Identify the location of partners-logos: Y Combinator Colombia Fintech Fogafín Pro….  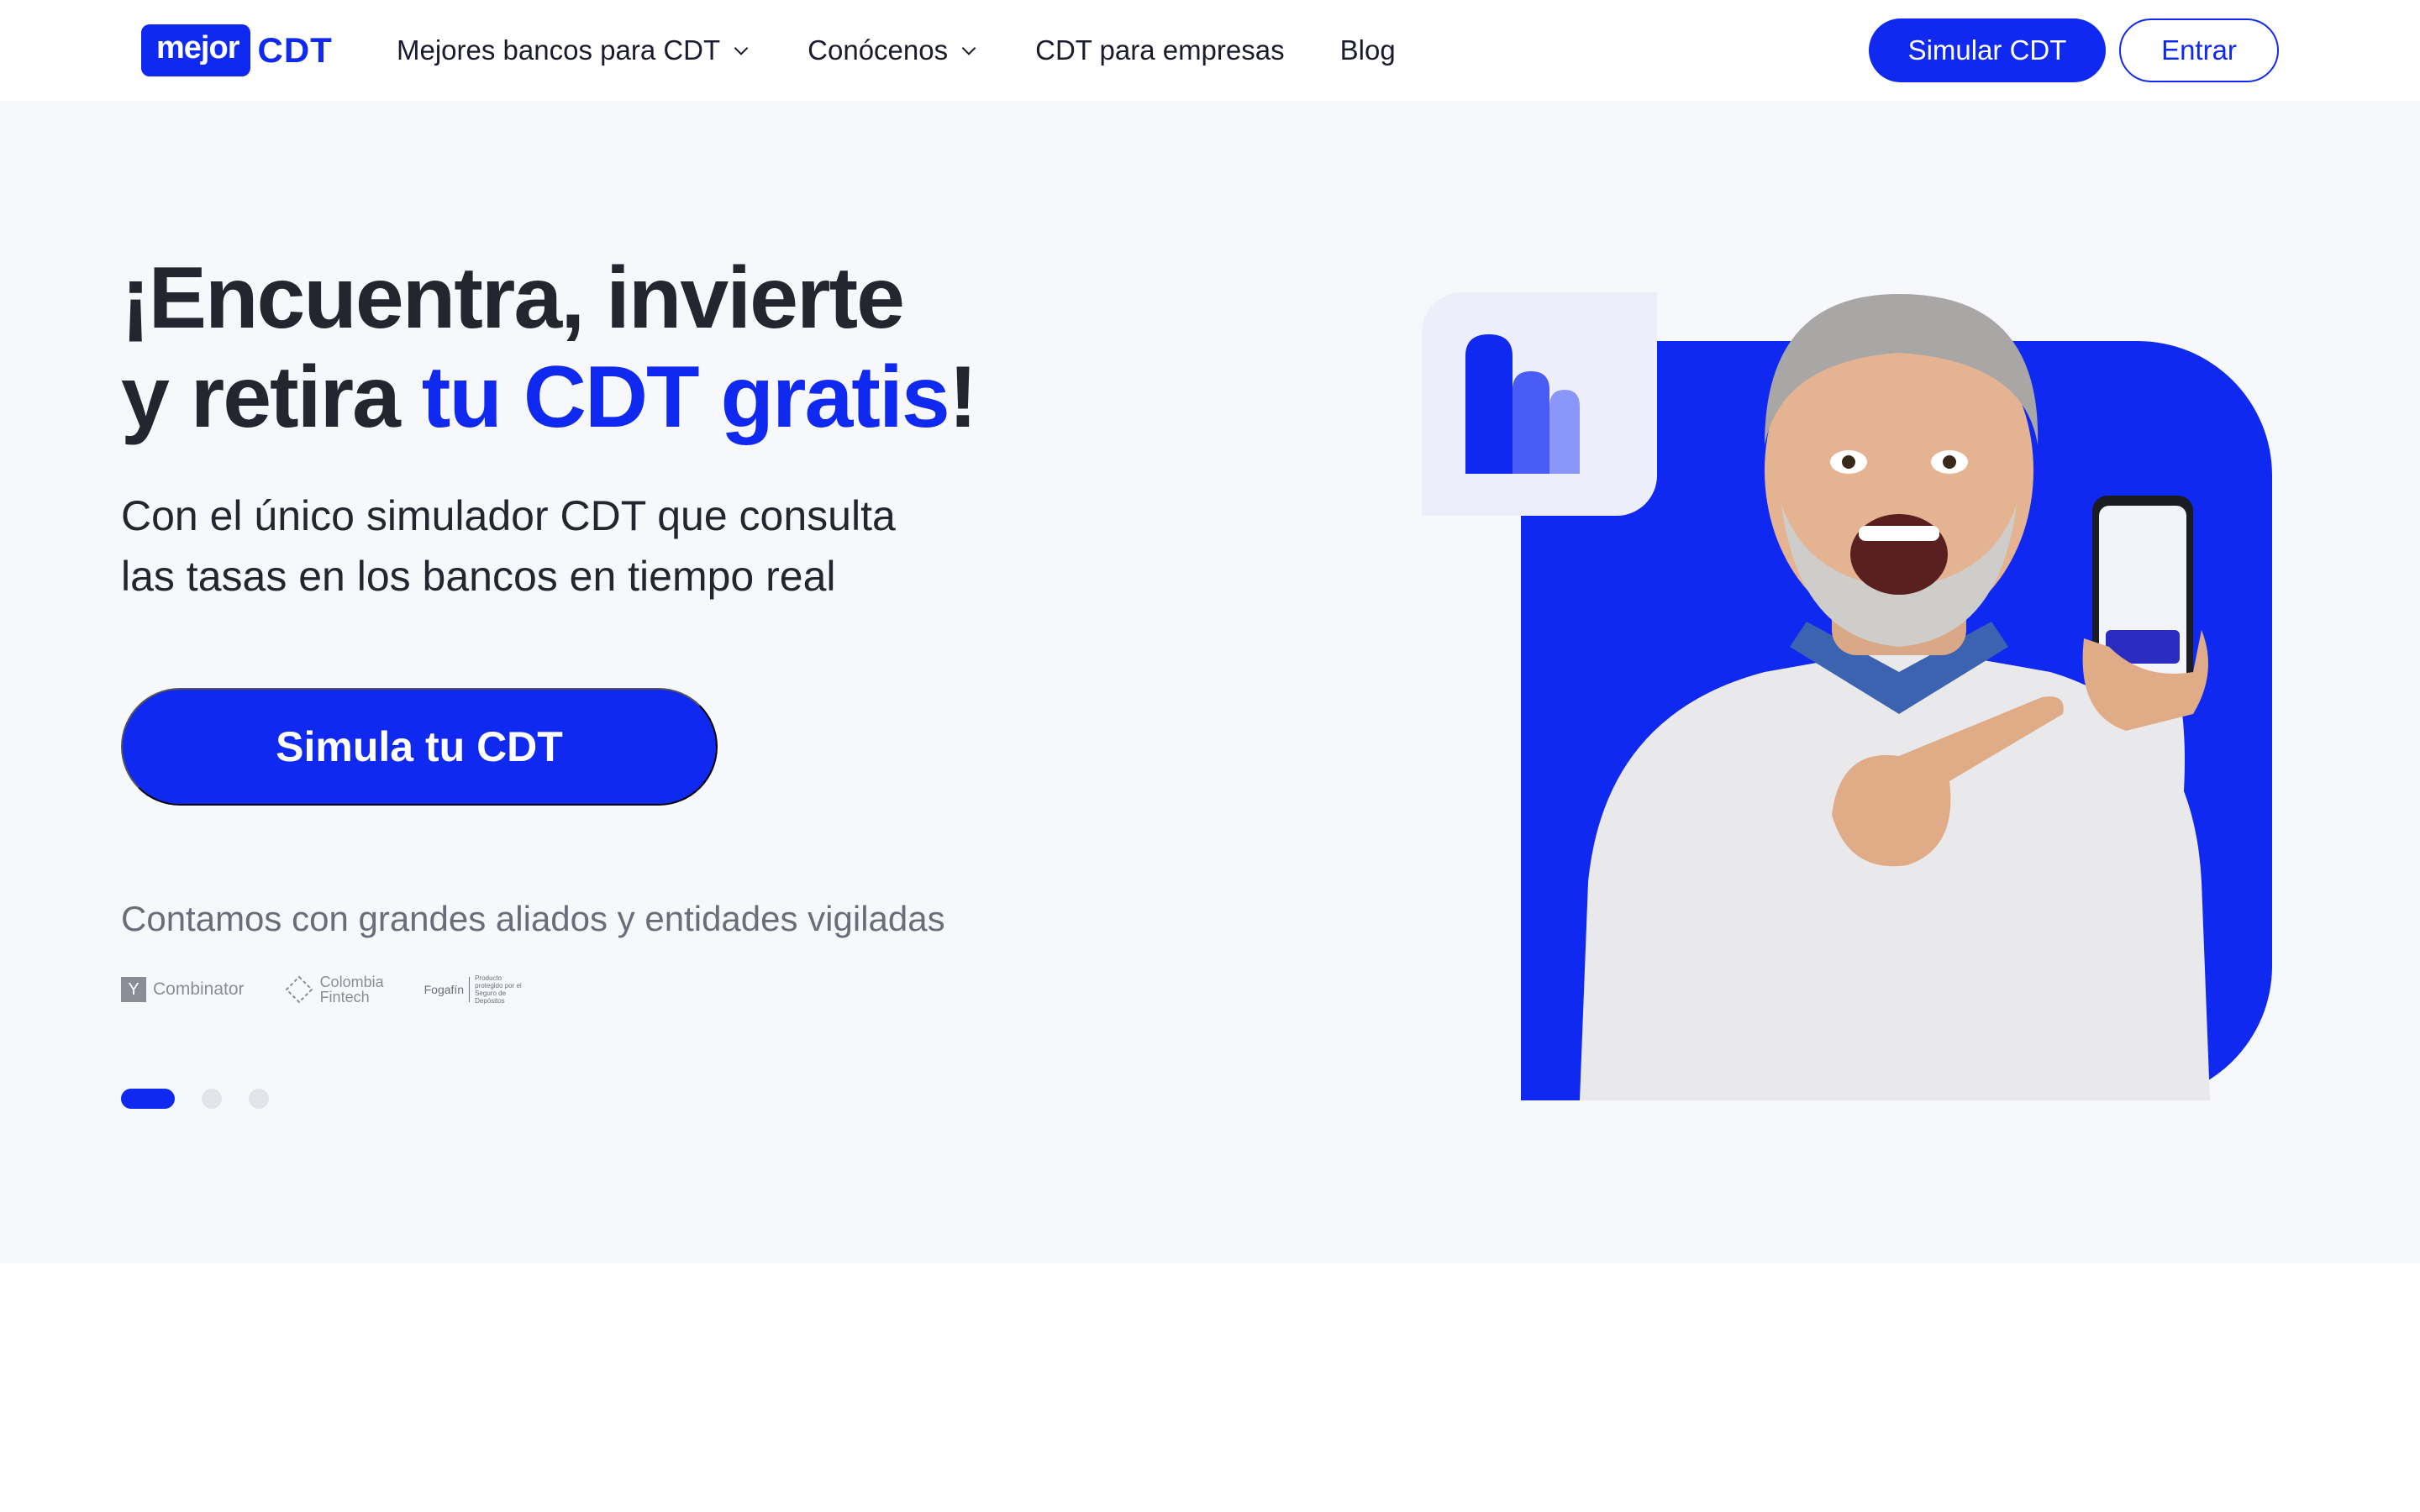
(325, 989).